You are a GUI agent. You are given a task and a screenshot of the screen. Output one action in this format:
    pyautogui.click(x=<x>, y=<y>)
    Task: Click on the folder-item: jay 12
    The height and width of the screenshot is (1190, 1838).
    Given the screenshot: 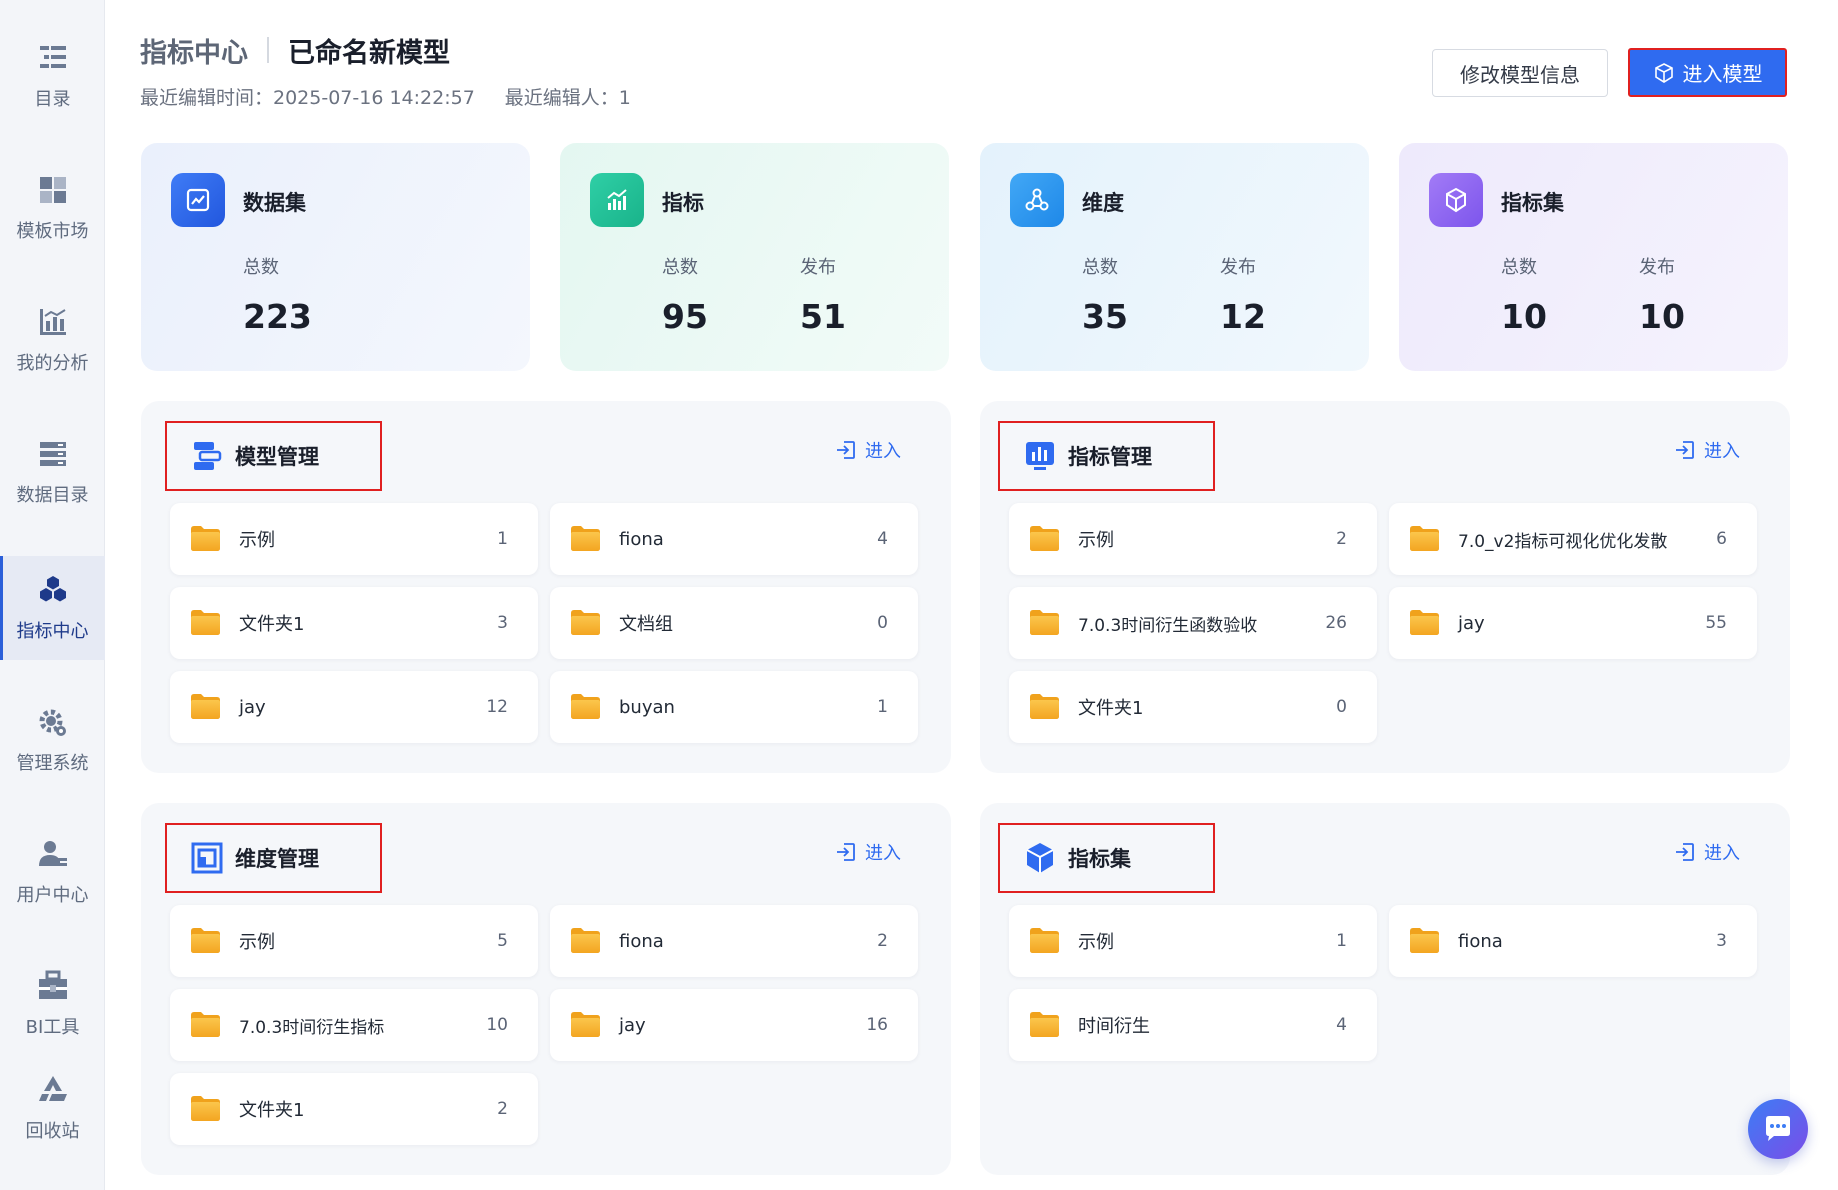 What is the action you would take?
    pyautogui.click(x=354, y=707)
    